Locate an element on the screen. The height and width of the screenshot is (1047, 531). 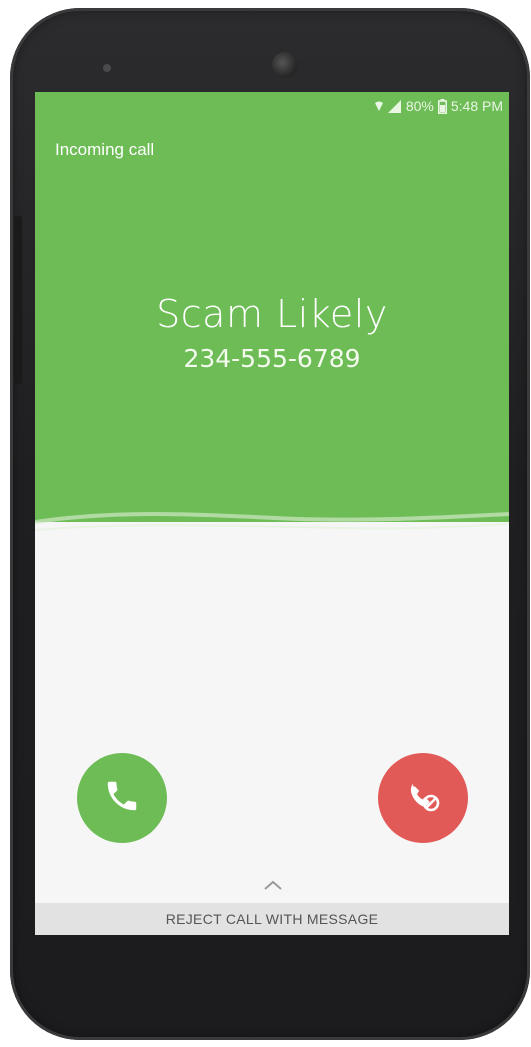
call-state-label: Incoming call is located at coordinates (105, 149).